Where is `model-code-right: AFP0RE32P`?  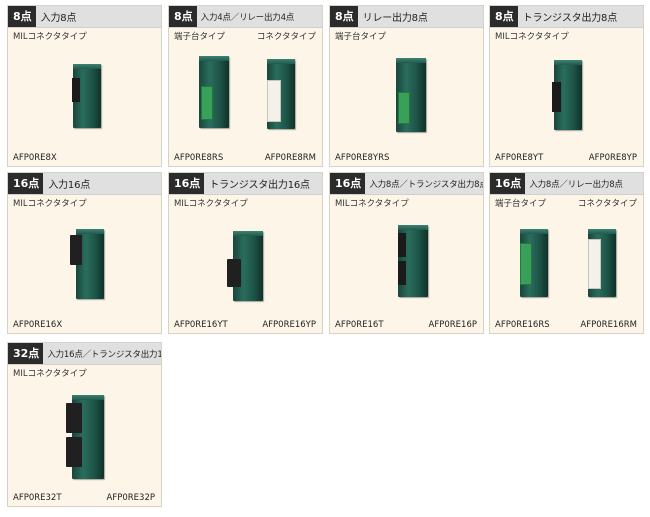 model-code-right: AFP0RE32P is located at coordinates (130, 498).